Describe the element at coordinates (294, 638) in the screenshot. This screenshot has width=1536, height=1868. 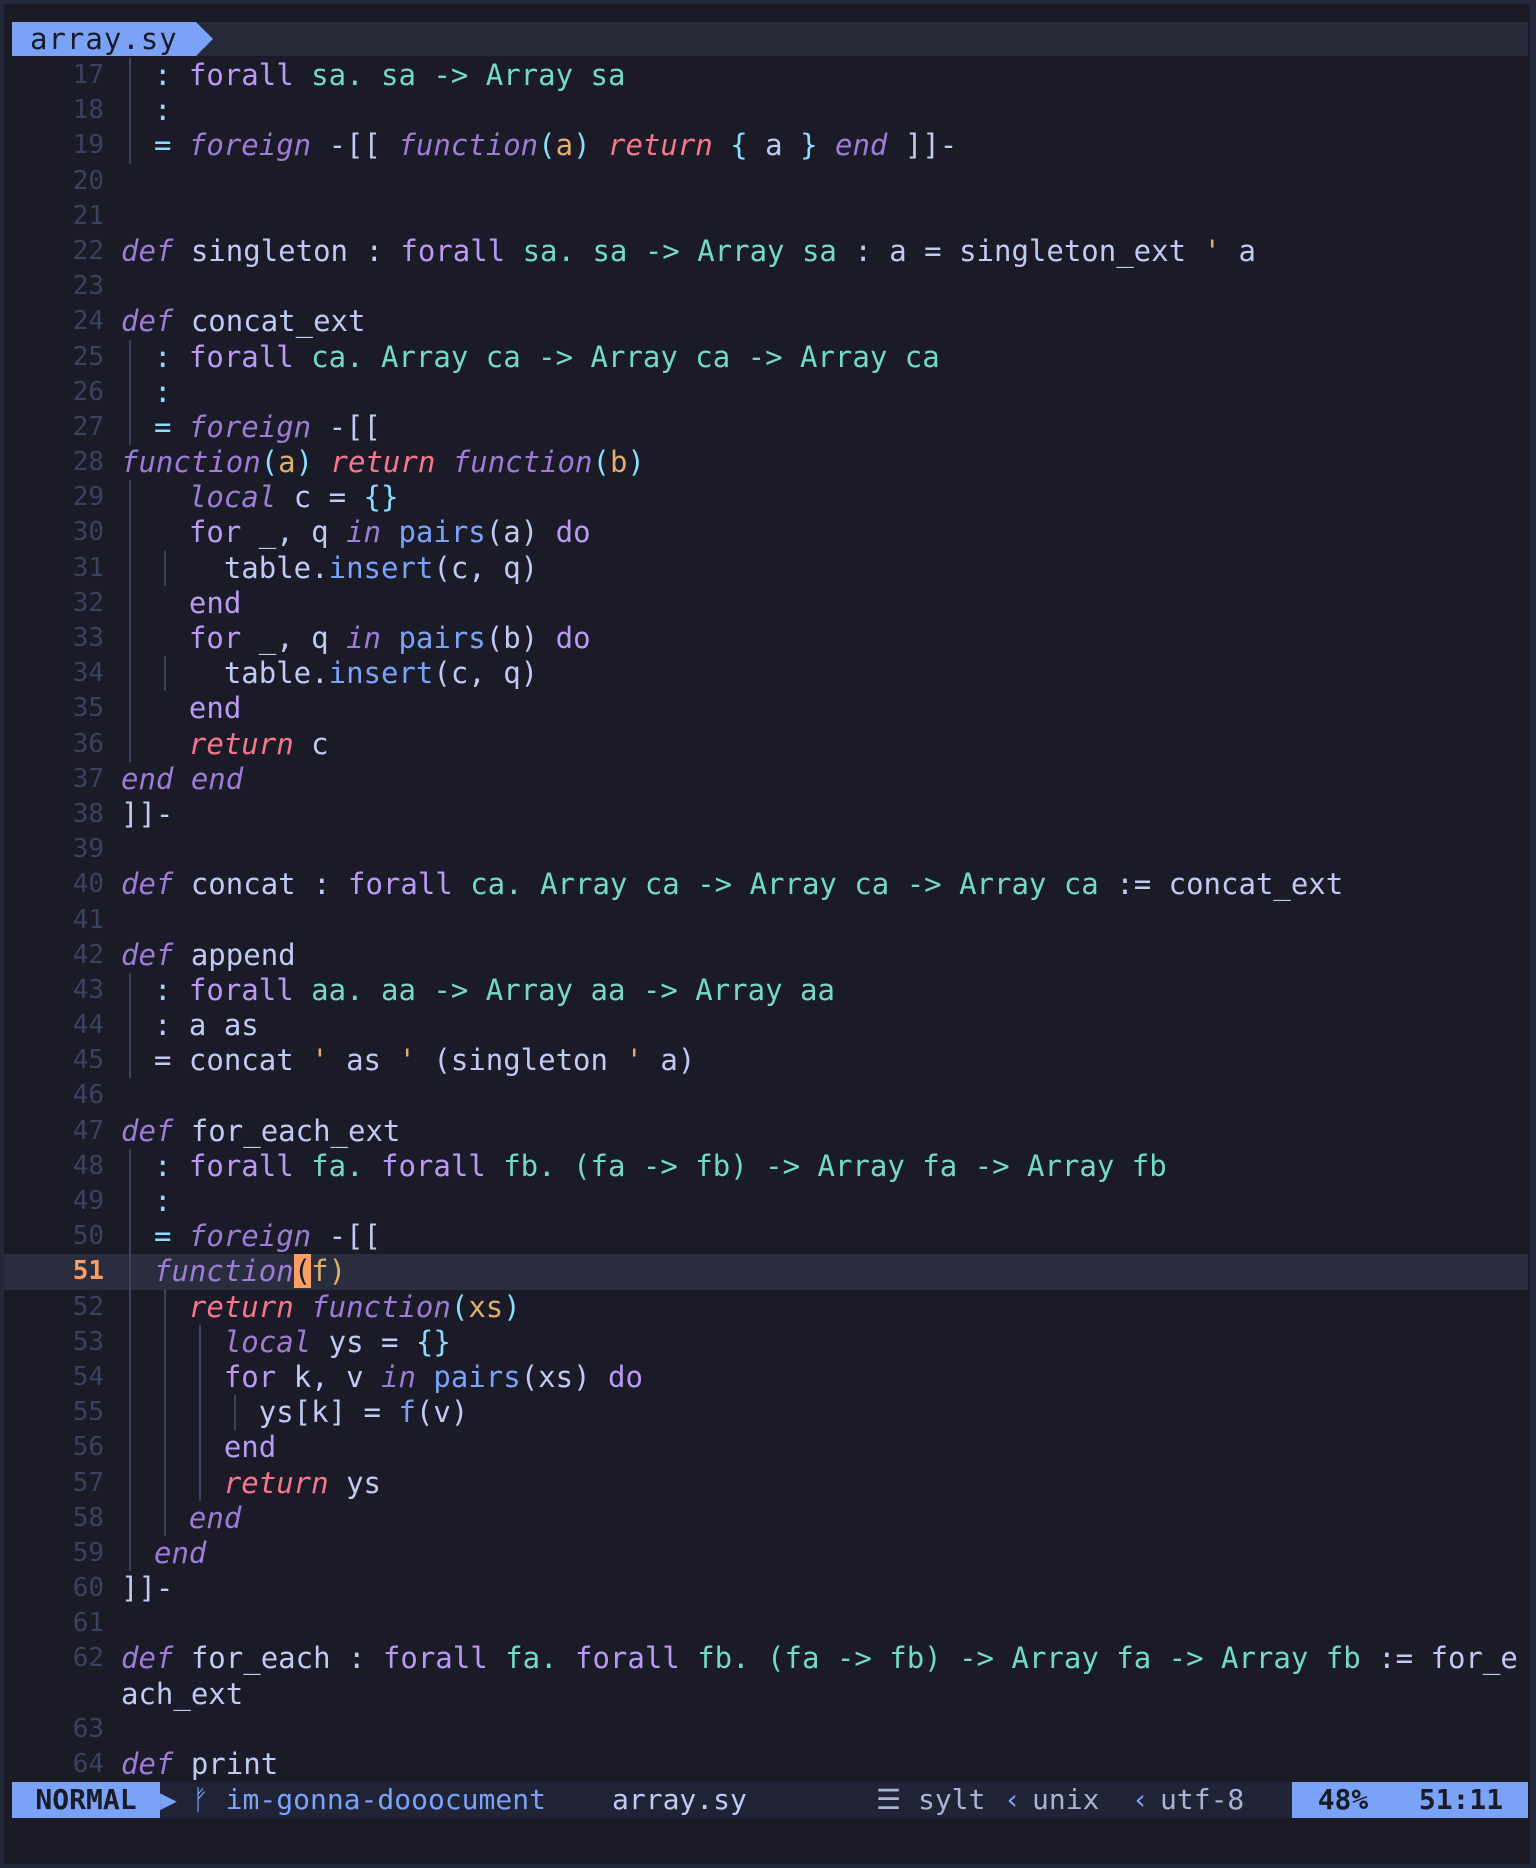
I see `code-token: _, q` at that location.